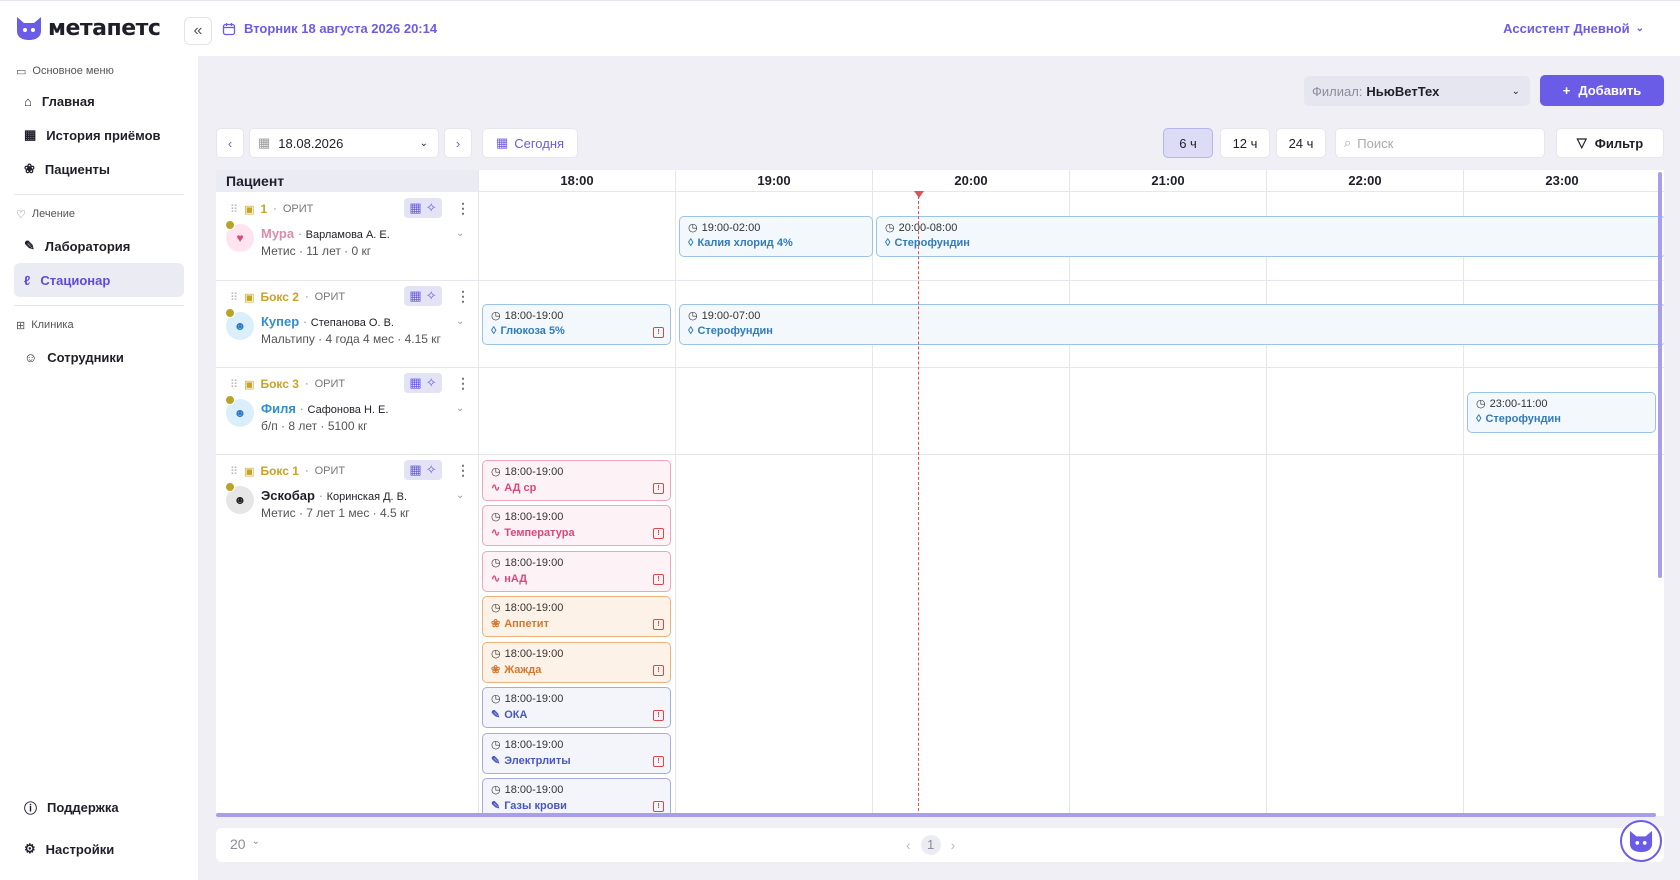 This screenshot has width=1680, height=880. What do you see at coordinates (693, 316) in the screenshot?
I see `clock-icon: ◷` at bounding box center [693, 316].